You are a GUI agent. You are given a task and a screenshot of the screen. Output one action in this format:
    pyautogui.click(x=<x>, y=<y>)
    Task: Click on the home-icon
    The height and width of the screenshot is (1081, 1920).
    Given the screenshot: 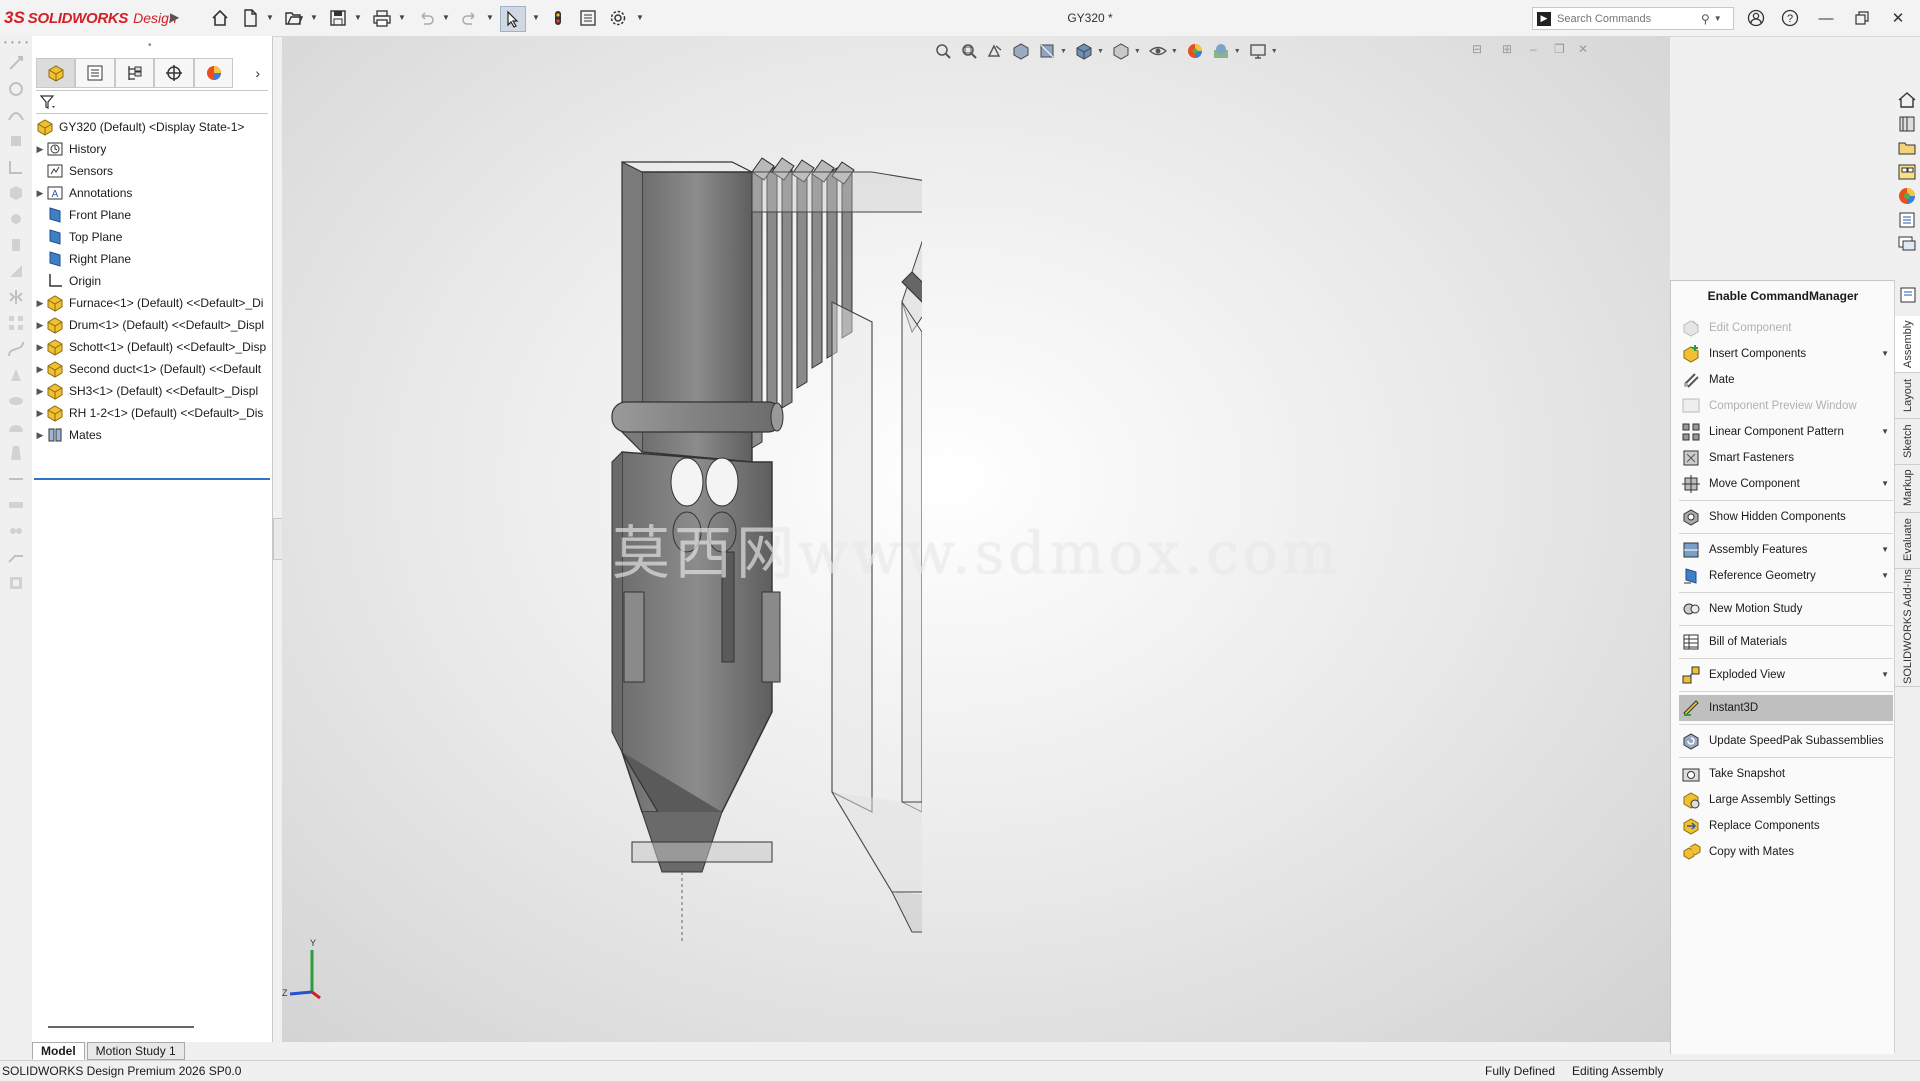 What is the action you would take?
    pyautogui.click(x=220, y=18)
    